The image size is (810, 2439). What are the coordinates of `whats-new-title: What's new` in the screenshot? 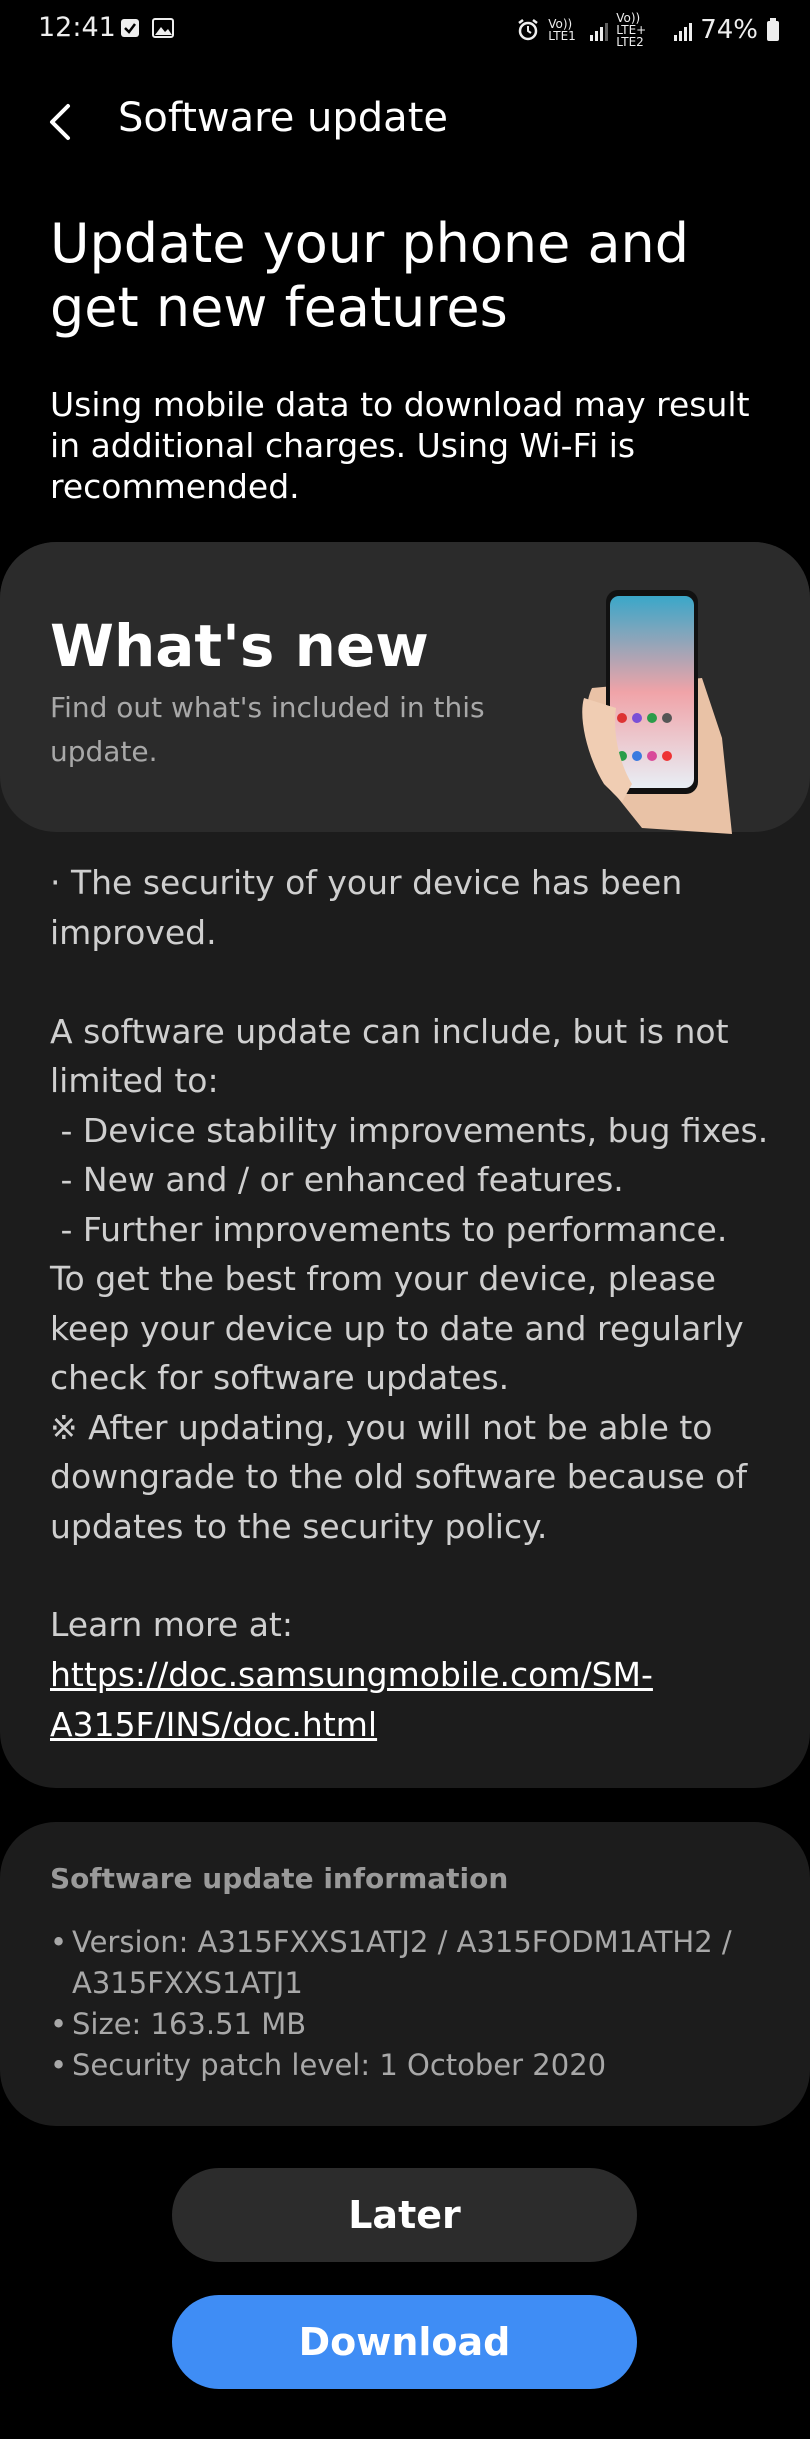 It's located at (239, 646).